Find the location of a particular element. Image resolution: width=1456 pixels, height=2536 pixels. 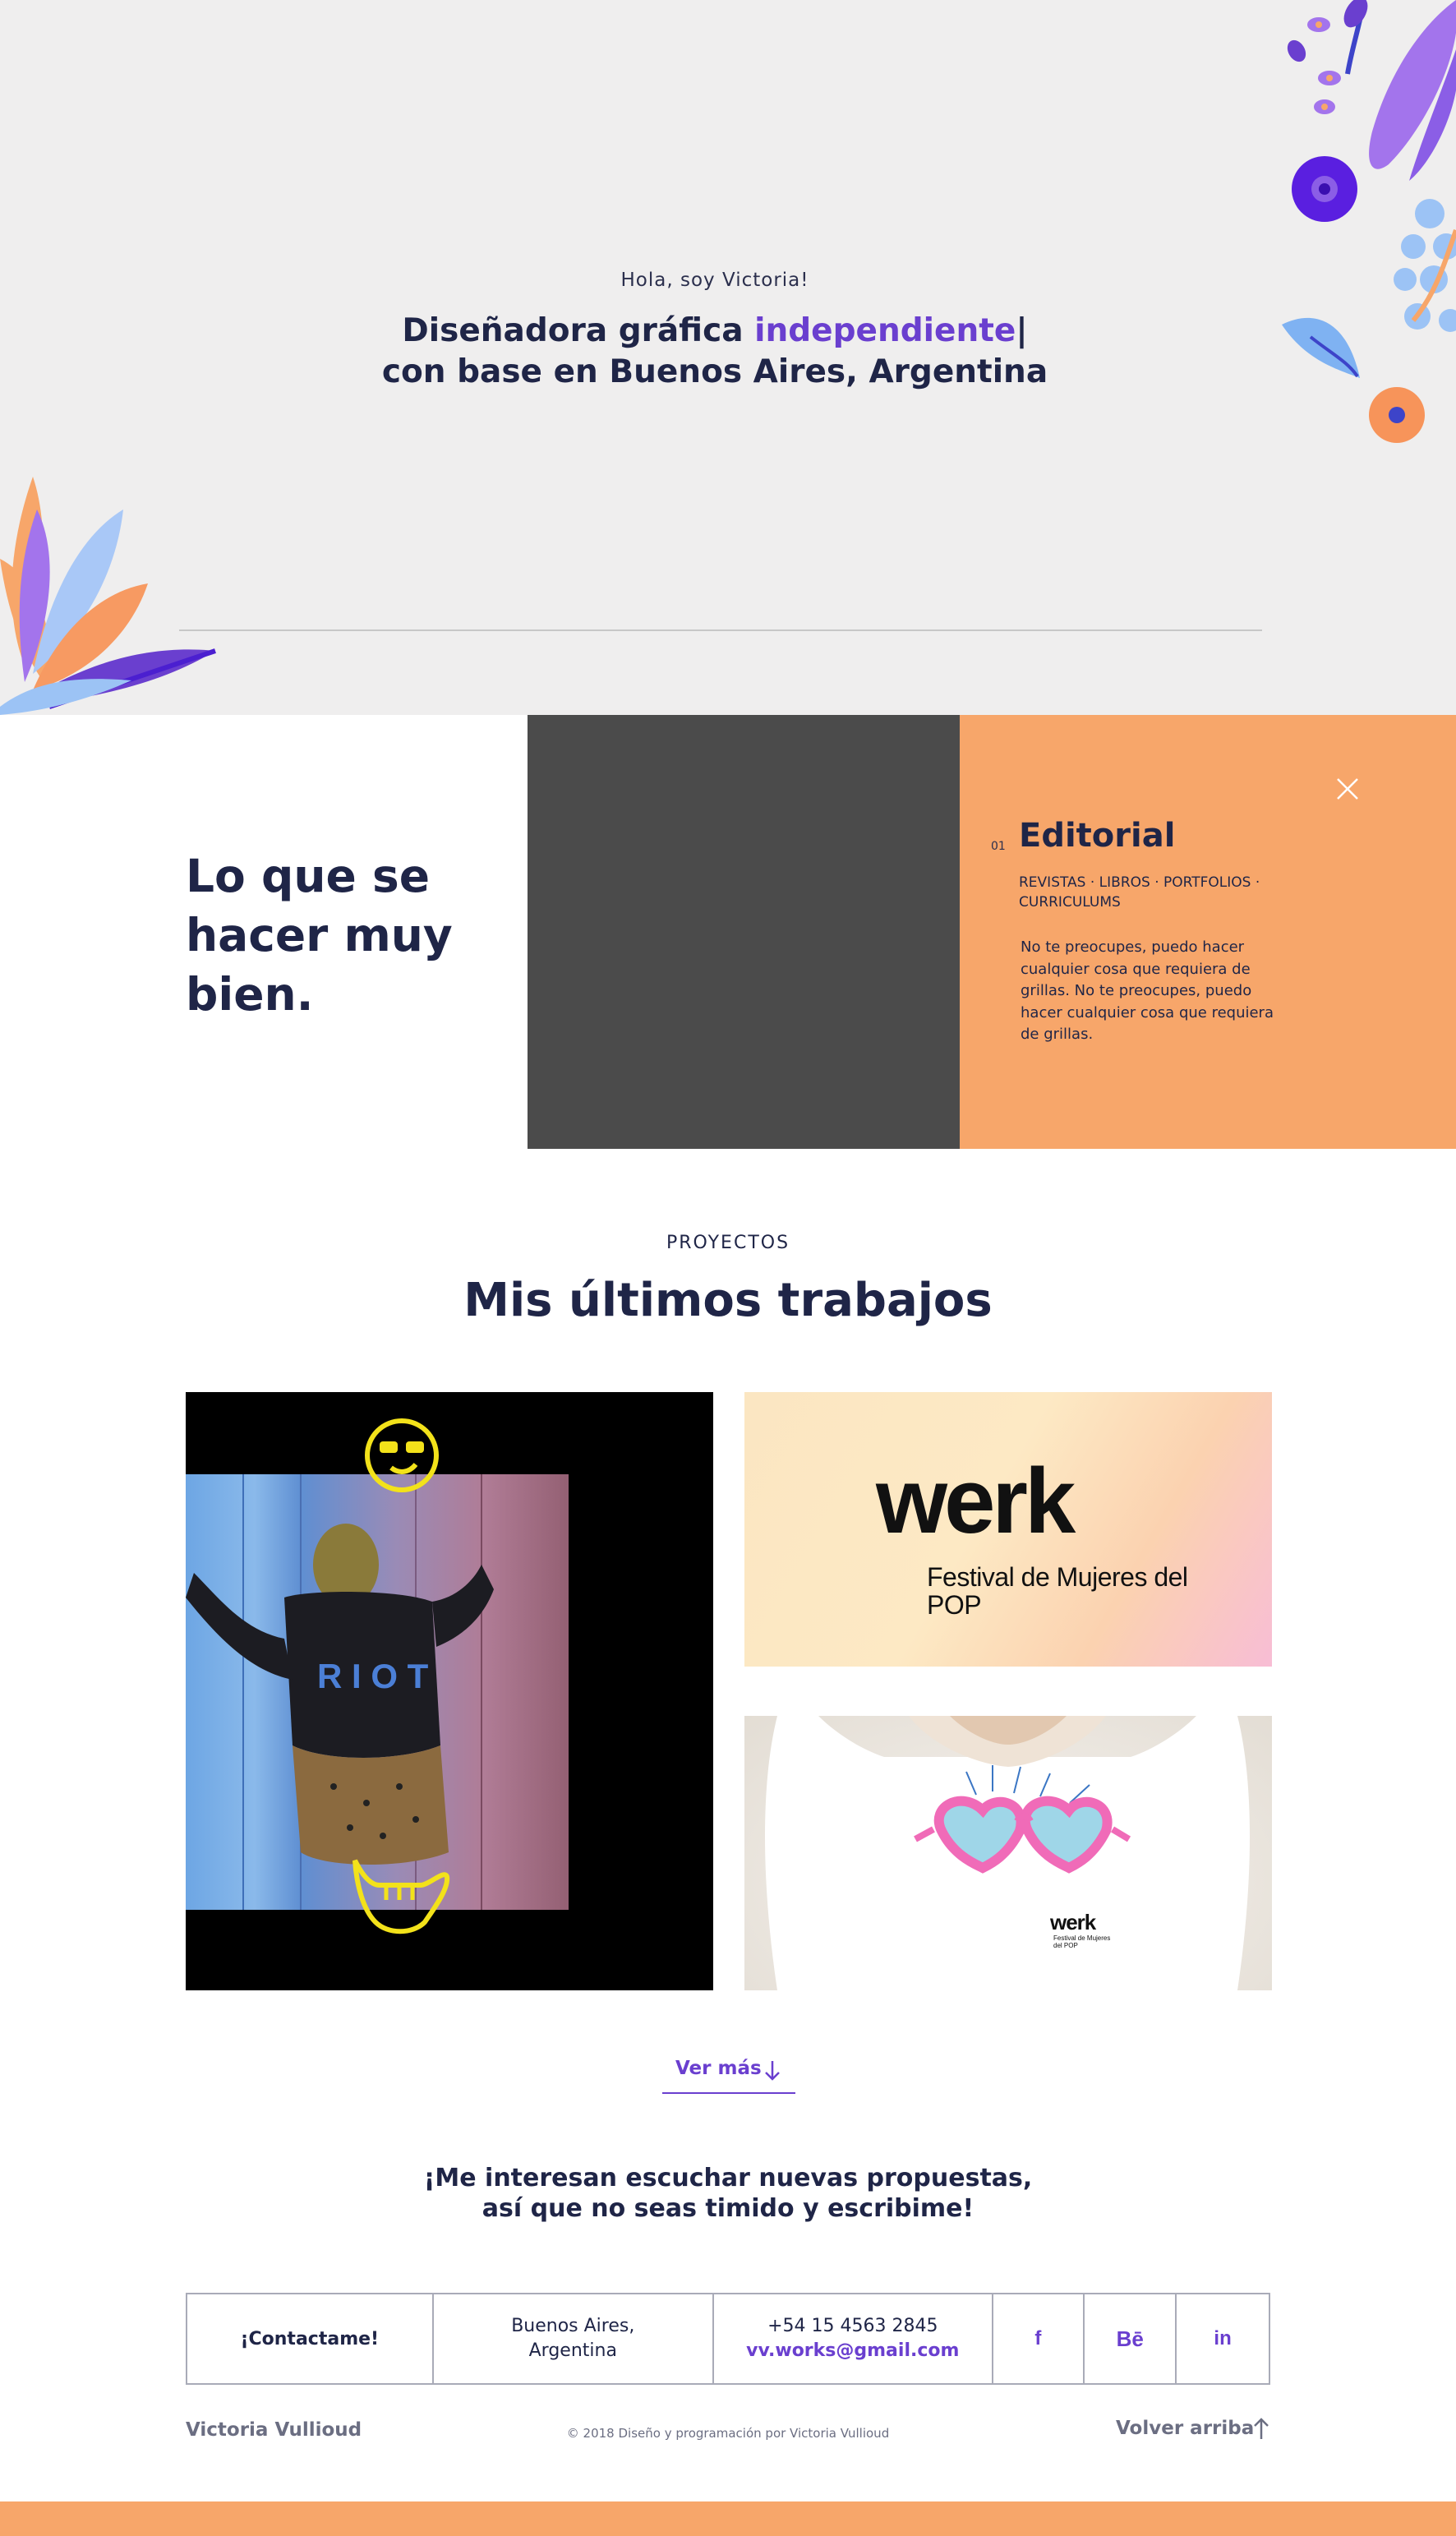

riot-photo: R I O T is located at coordinates (377, 1692).